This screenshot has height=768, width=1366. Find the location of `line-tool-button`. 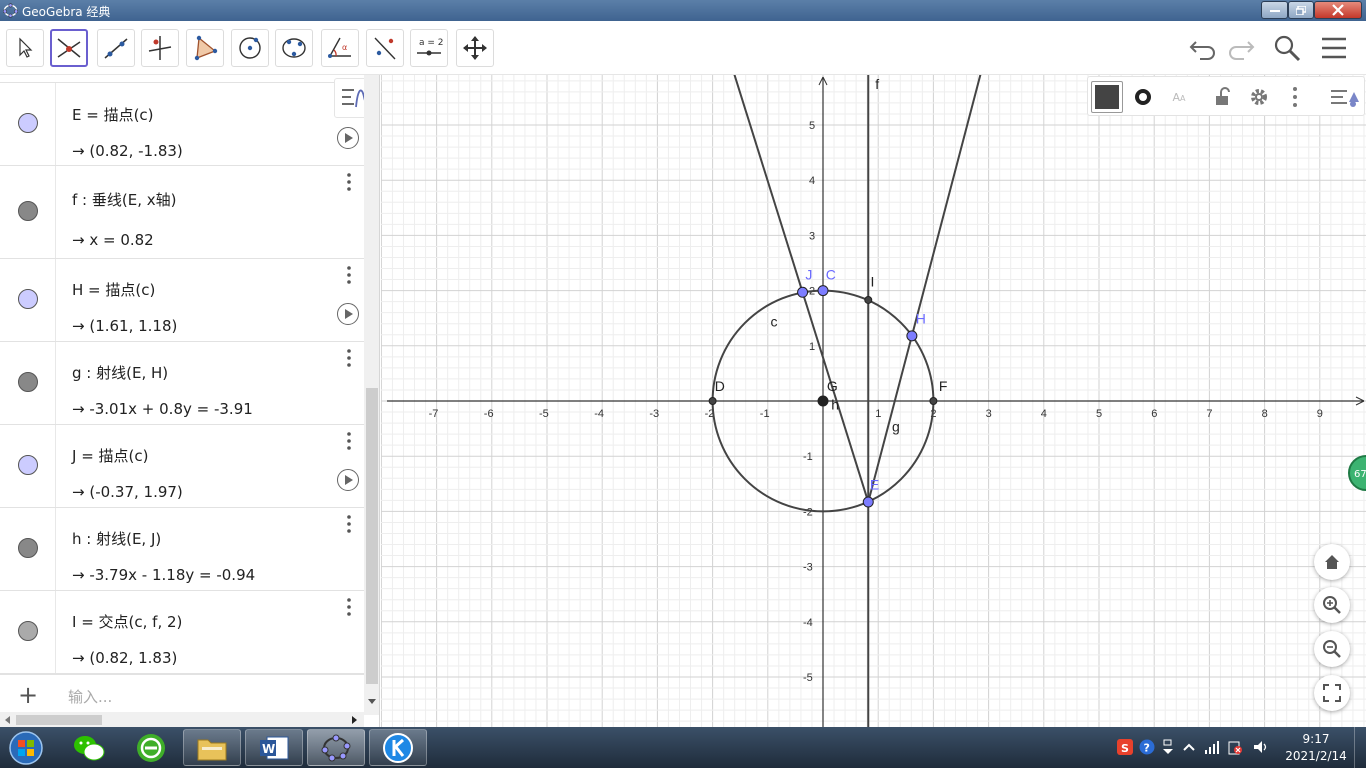

line-tool-button is located at coordinates (116, 48).